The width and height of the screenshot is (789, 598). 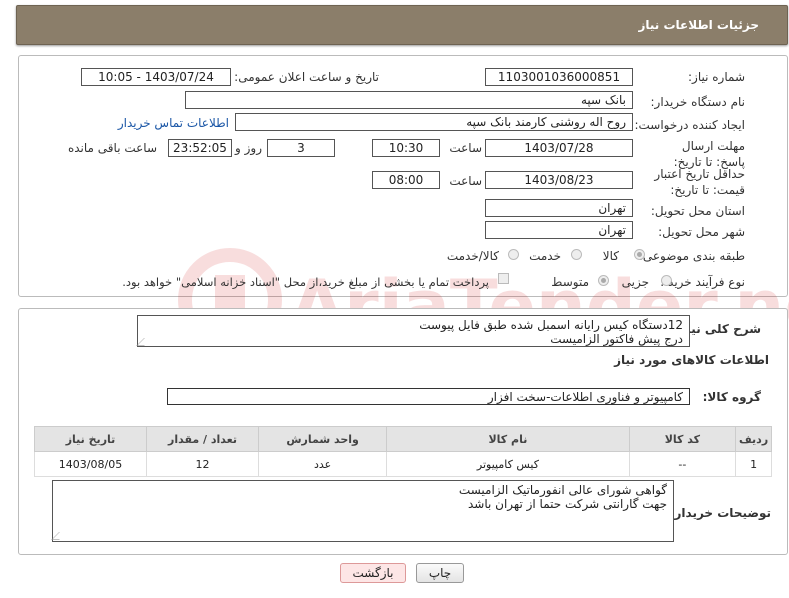 What do you see at coordinates (90, 439) in the screenshot?
I see `col-date: تاریخ نیاز` at bounding box center [90, 439].